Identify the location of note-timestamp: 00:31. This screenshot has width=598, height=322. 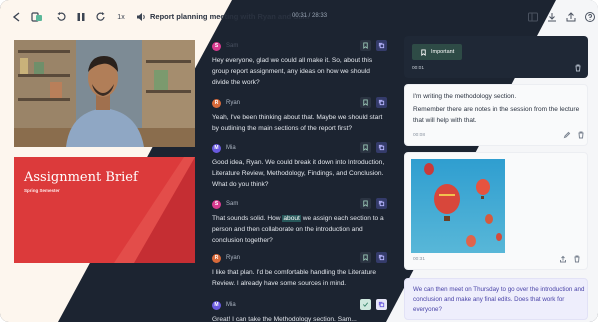
(419, 259).